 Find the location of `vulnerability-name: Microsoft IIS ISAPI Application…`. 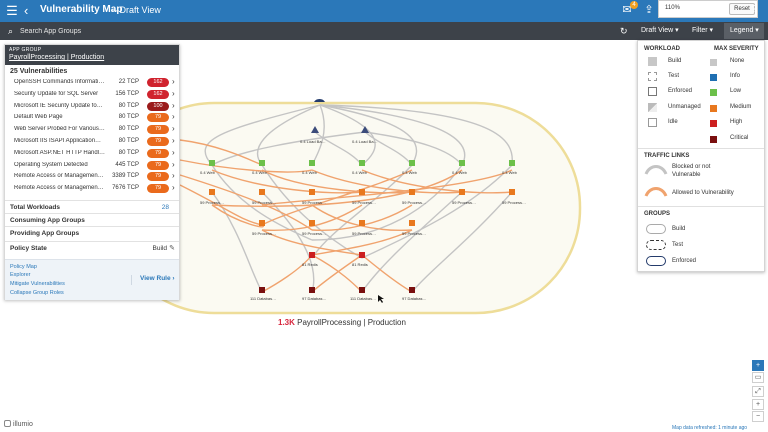

vulnerability-name: Microsoft IIS ISAPI Application… is located at coordinates (58, 141).